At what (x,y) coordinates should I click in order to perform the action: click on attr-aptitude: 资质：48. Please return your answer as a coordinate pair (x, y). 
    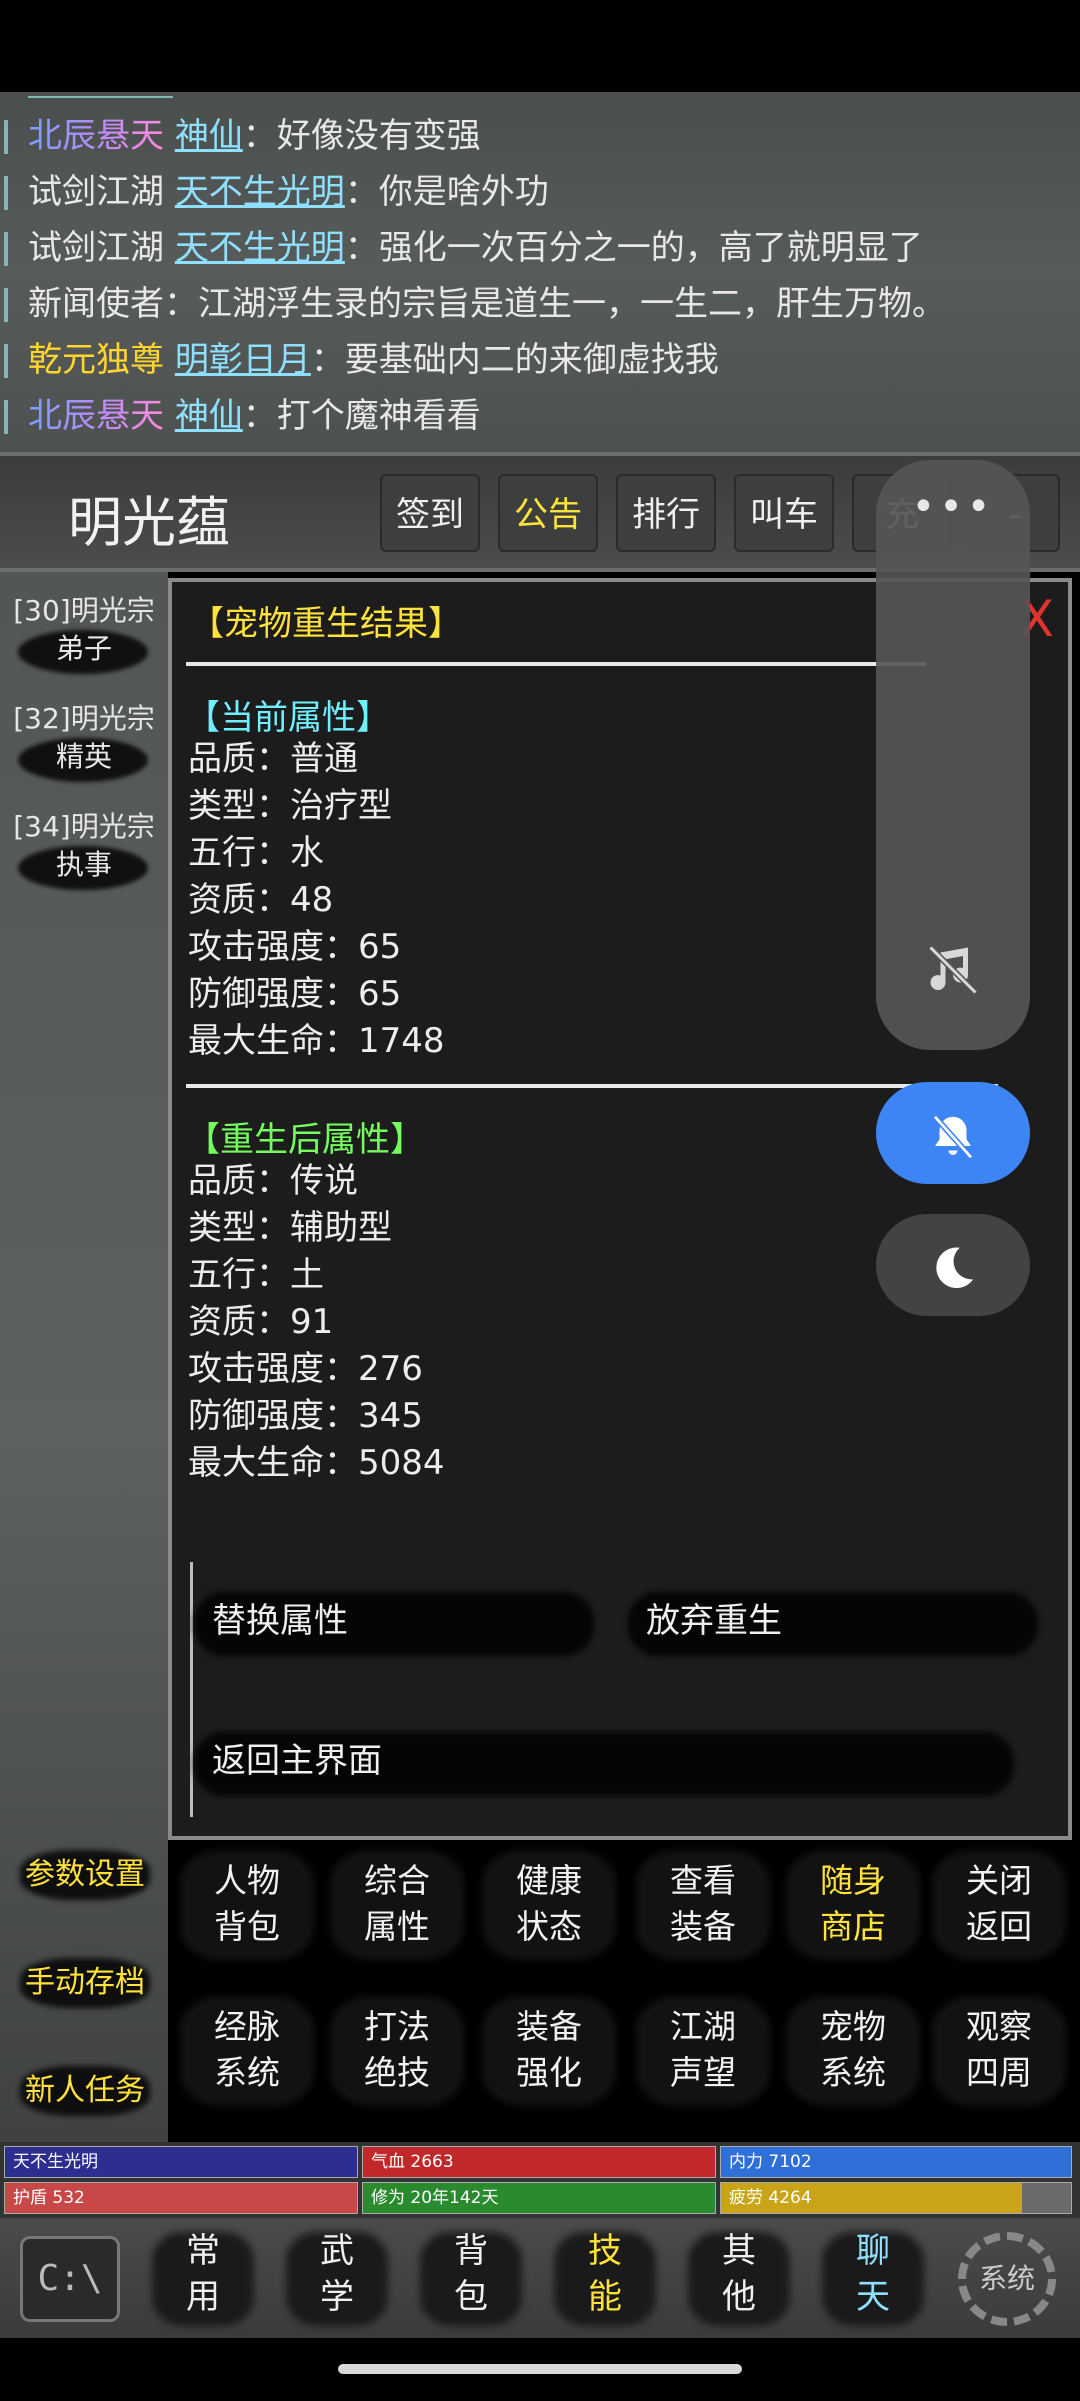
    Looking at the image, I should click on (261, 900).